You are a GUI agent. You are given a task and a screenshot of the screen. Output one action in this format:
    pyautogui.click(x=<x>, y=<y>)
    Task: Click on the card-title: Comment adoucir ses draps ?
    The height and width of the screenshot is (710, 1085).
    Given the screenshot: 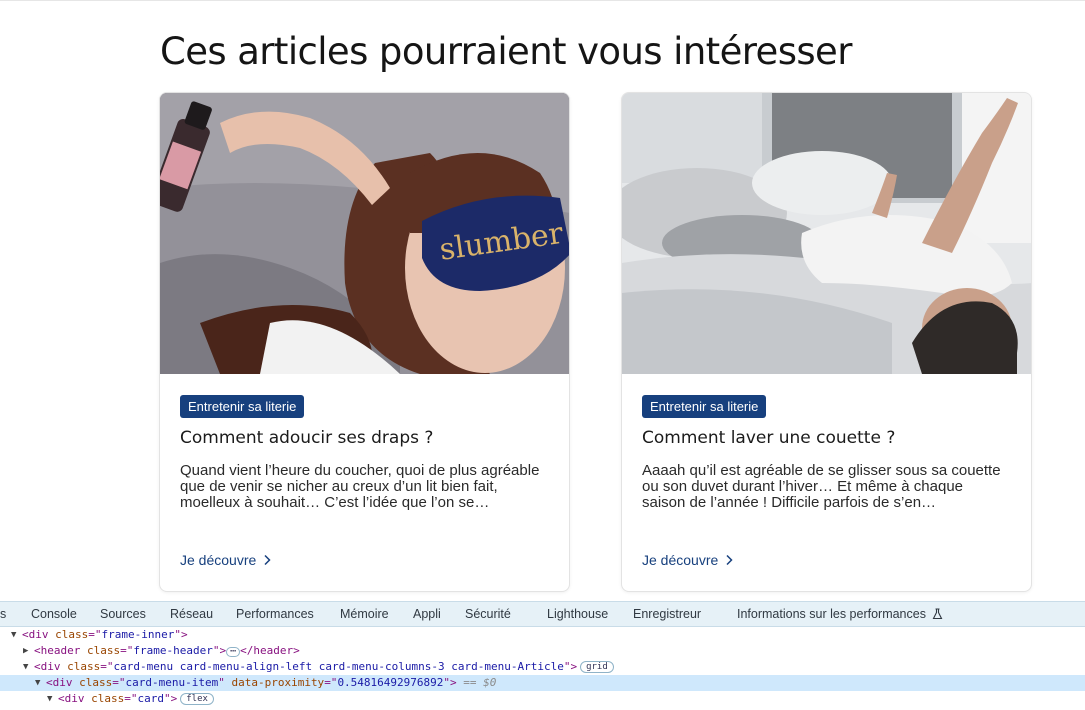 What is the action you would take?
    pyautogui.click(x=365, y=438)
    